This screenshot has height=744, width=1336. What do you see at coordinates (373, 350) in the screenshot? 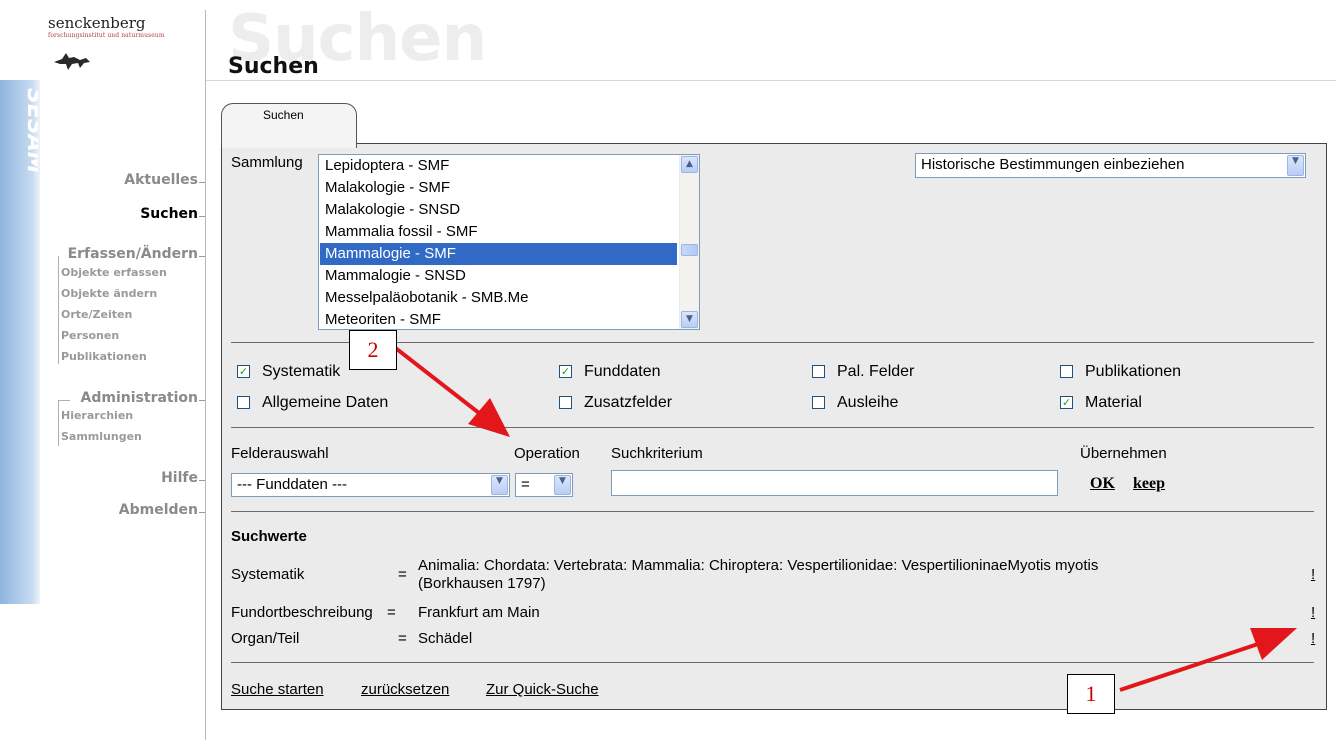
I see `callout-2: 2` at bounding box center [373, 350].